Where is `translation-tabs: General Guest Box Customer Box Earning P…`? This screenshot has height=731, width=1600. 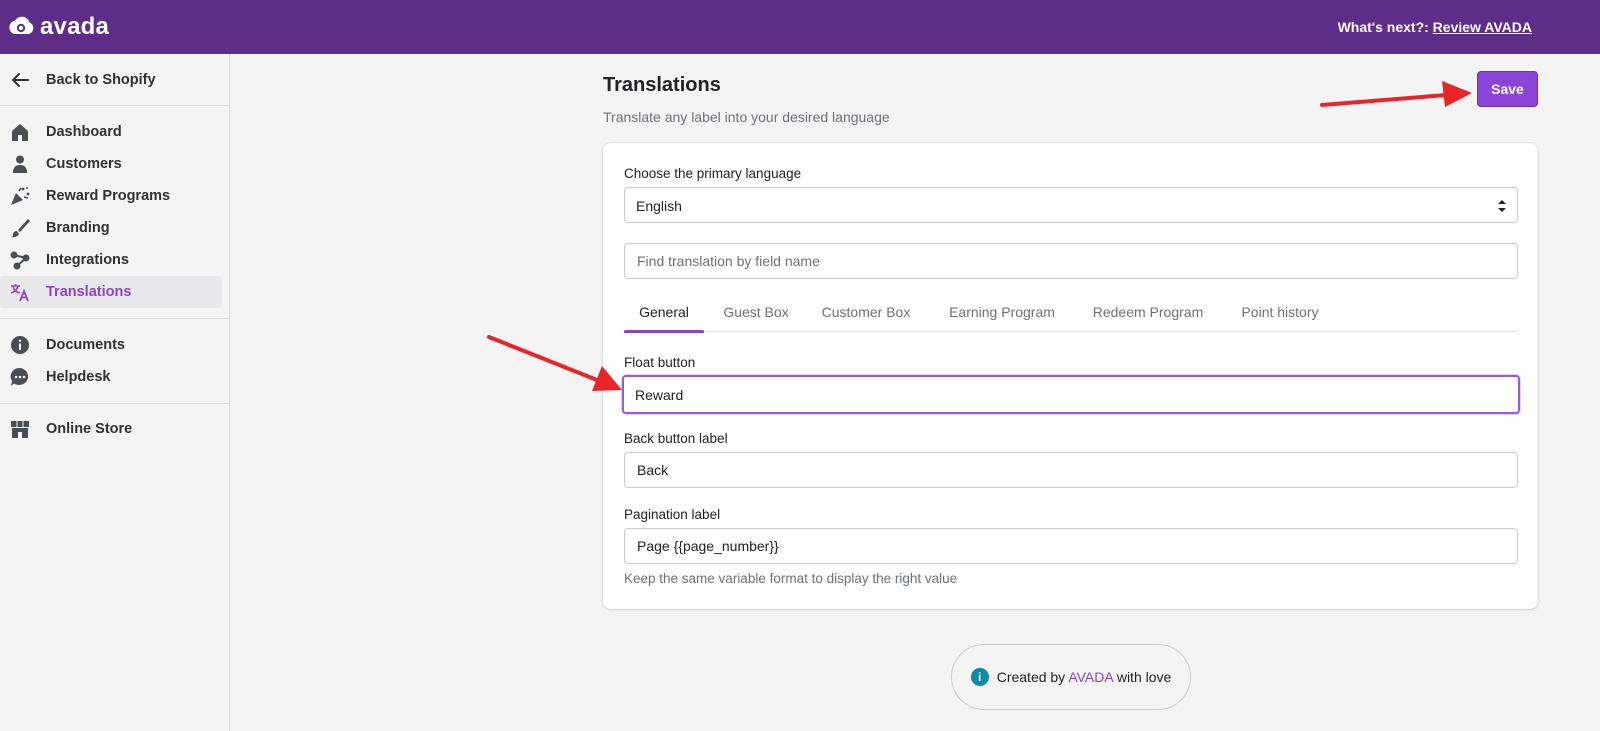 translation-tabs: General Guest Box Customer Box Earning P… is located at coordinates (1071, 312).